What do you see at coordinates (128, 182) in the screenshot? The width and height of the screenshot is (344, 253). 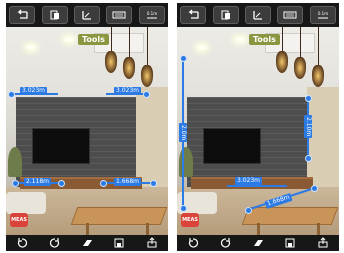 I see `measure-label: 1.668m` at bounding box center [128, 182].